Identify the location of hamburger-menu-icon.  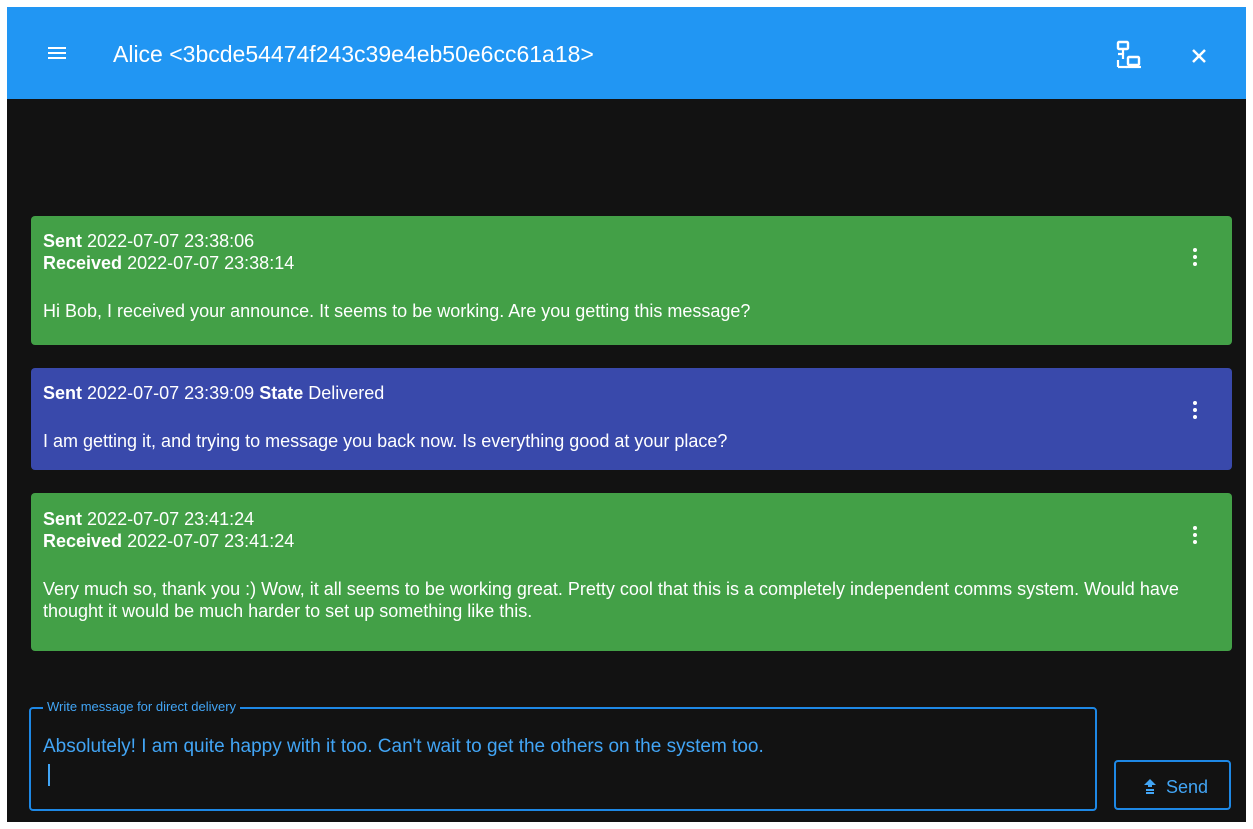
(58, 53).